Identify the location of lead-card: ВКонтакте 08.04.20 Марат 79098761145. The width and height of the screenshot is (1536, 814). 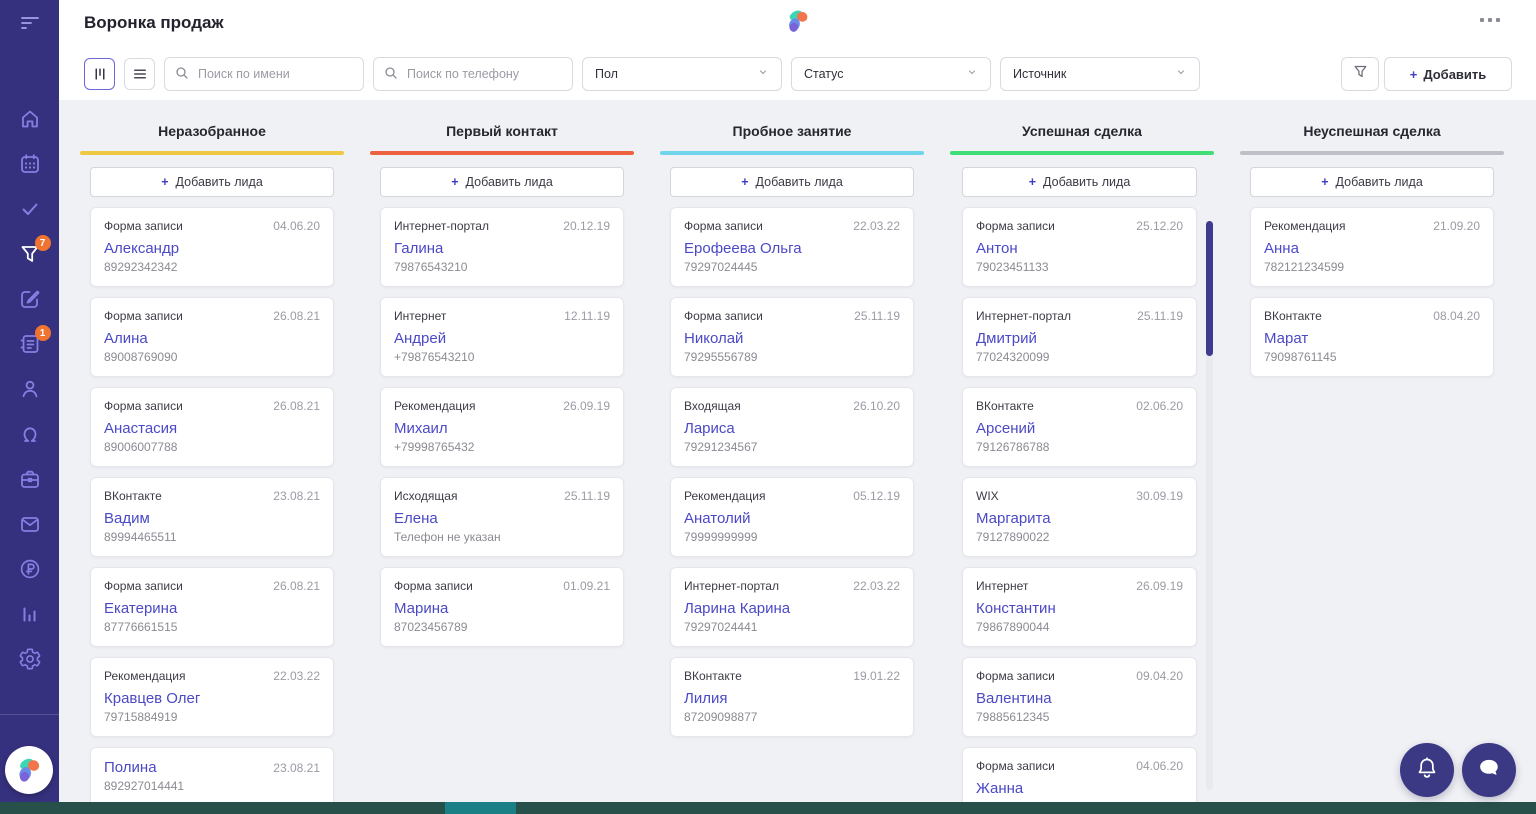
(1372, 337).